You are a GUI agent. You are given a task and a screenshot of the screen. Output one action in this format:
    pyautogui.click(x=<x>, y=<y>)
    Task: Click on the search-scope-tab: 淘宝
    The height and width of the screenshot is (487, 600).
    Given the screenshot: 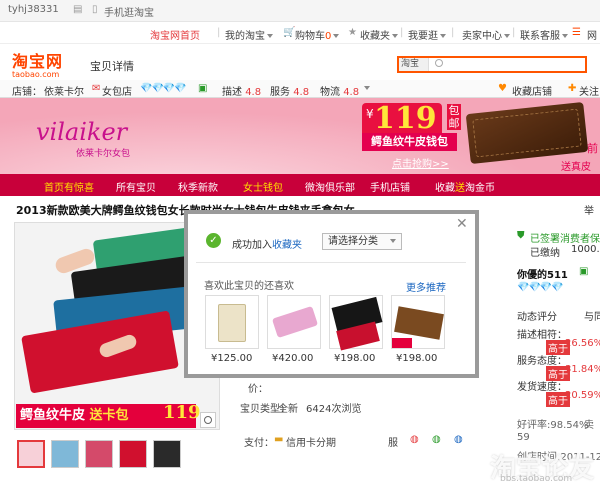 What is the action you would take?
    pyautogui.click(x=414, y=64)
    